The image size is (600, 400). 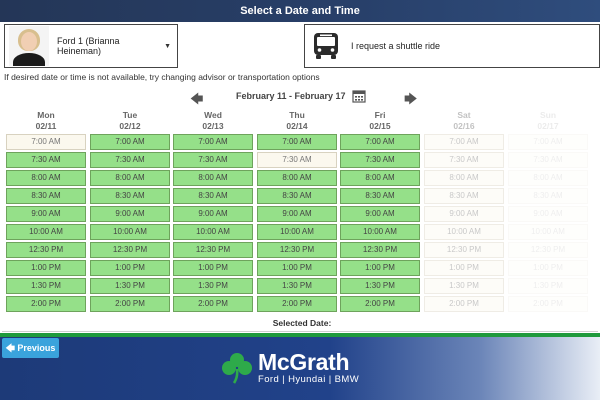 What do you see at coordinates (309, 379) in the screenshot?
I see `brand-subtitle: Ford | Hyundai | BMW` at bounding box center [309, 379].